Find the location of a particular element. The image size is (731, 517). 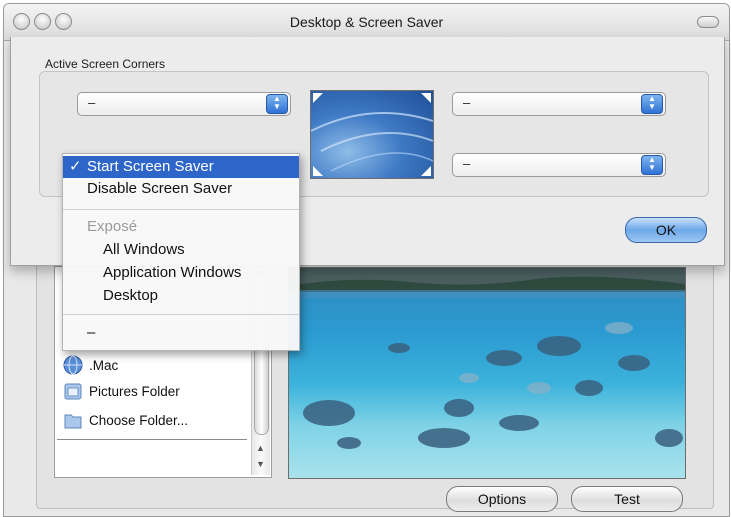

globe-icon is located at coordinates (73, 365).